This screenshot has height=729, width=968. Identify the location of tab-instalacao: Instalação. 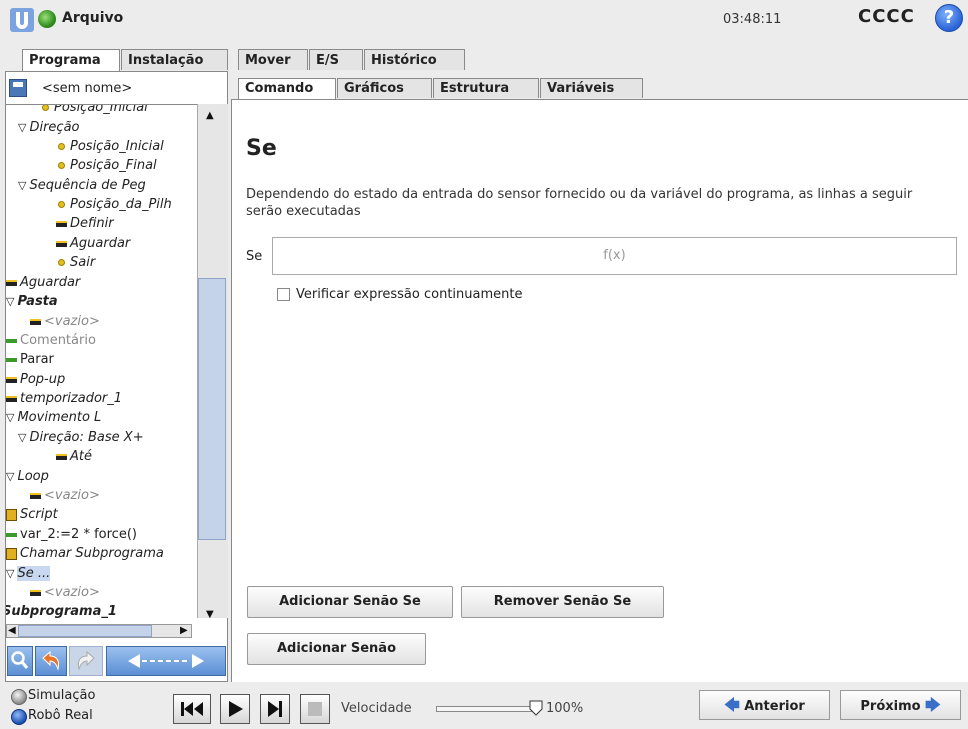
(174, 59).